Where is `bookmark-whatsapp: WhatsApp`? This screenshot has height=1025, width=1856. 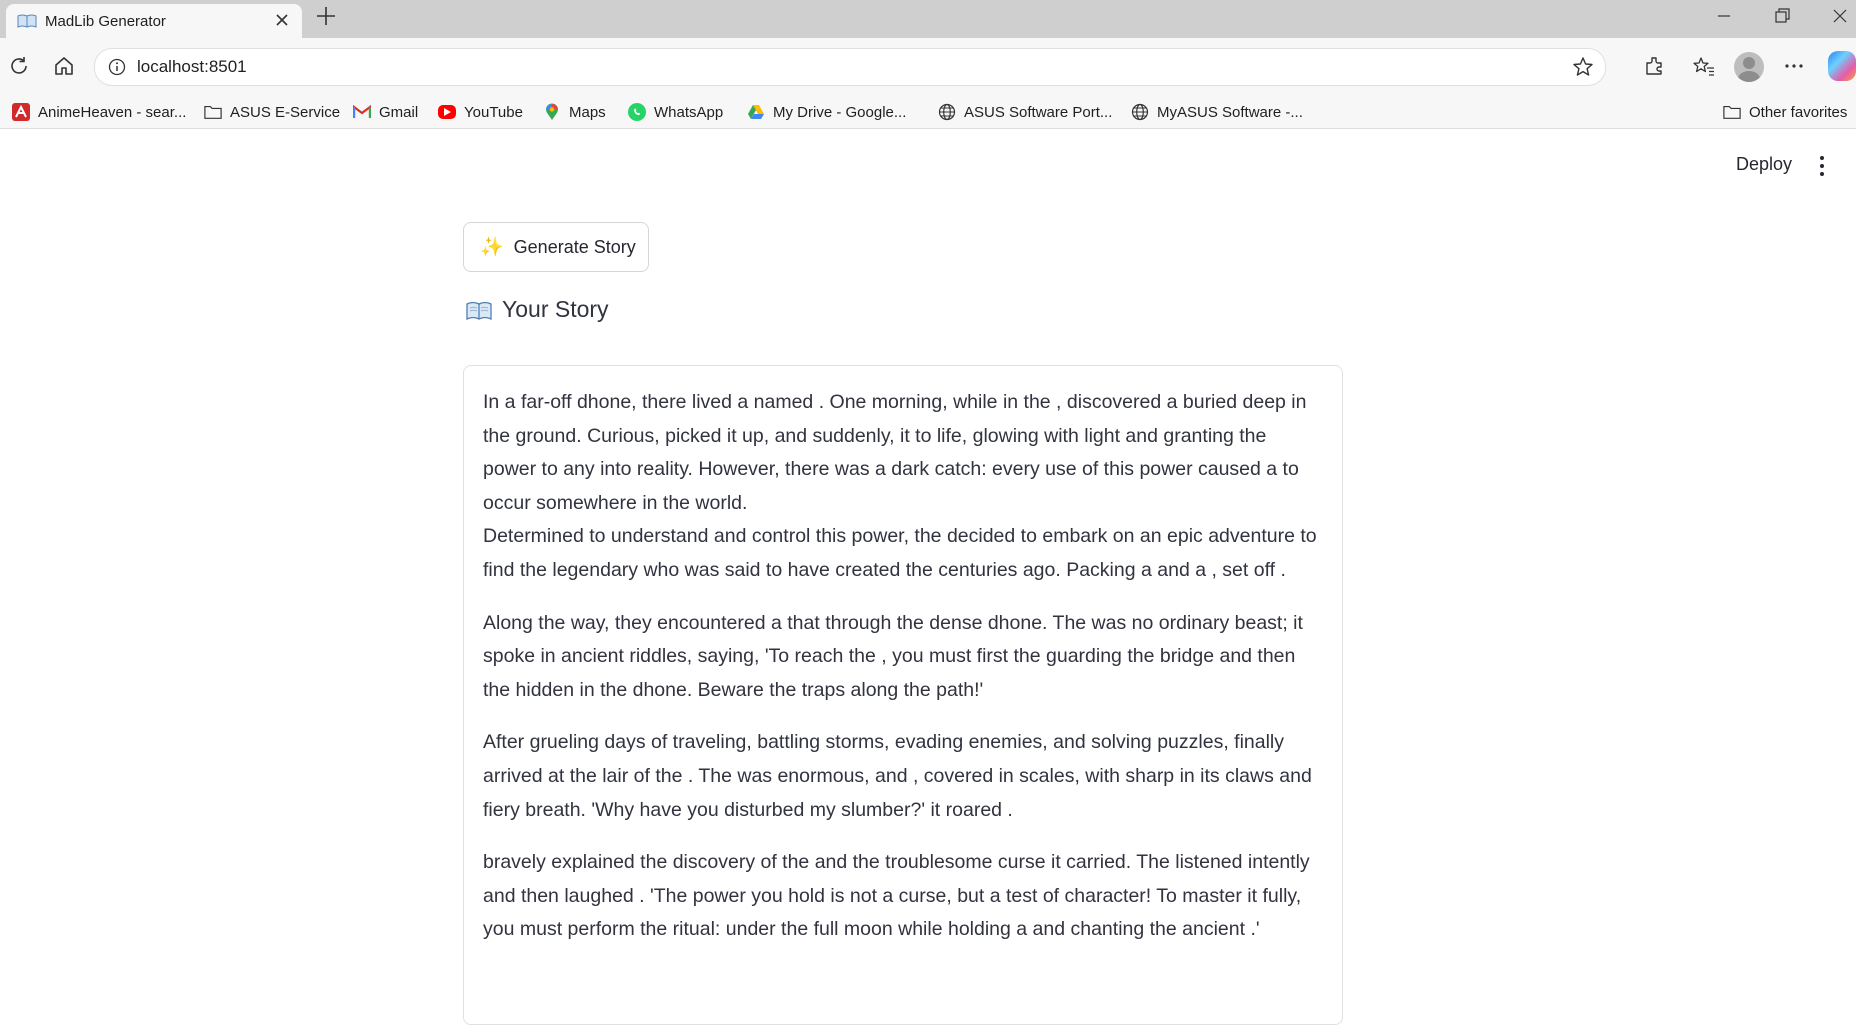
bookmark-whatsapp: WhatsApp is located at coordinates (675, 112).